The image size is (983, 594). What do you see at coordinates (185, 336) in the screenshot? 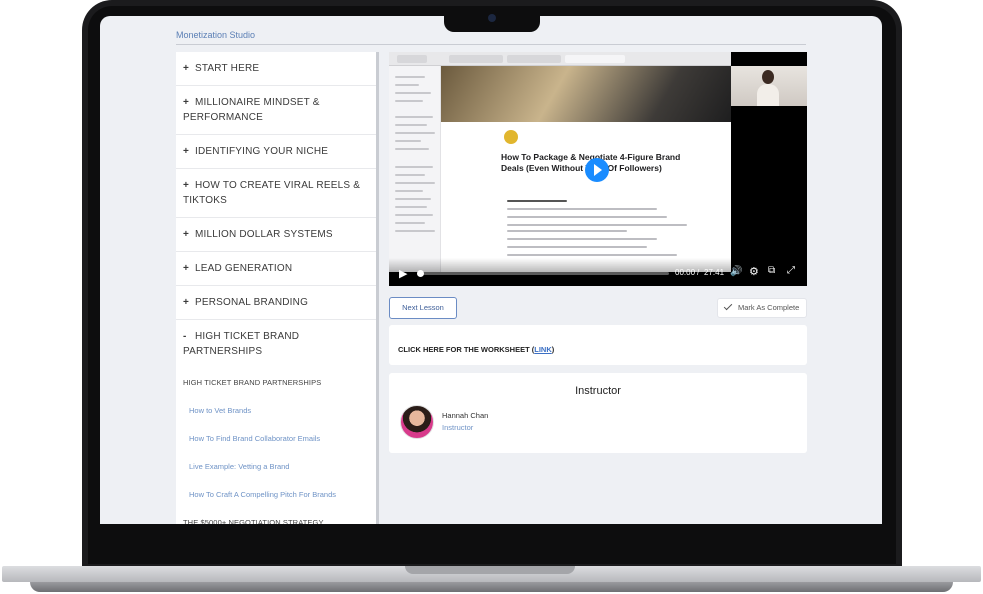
I see `collapse-icon: -` at bounding box center [185, 336].